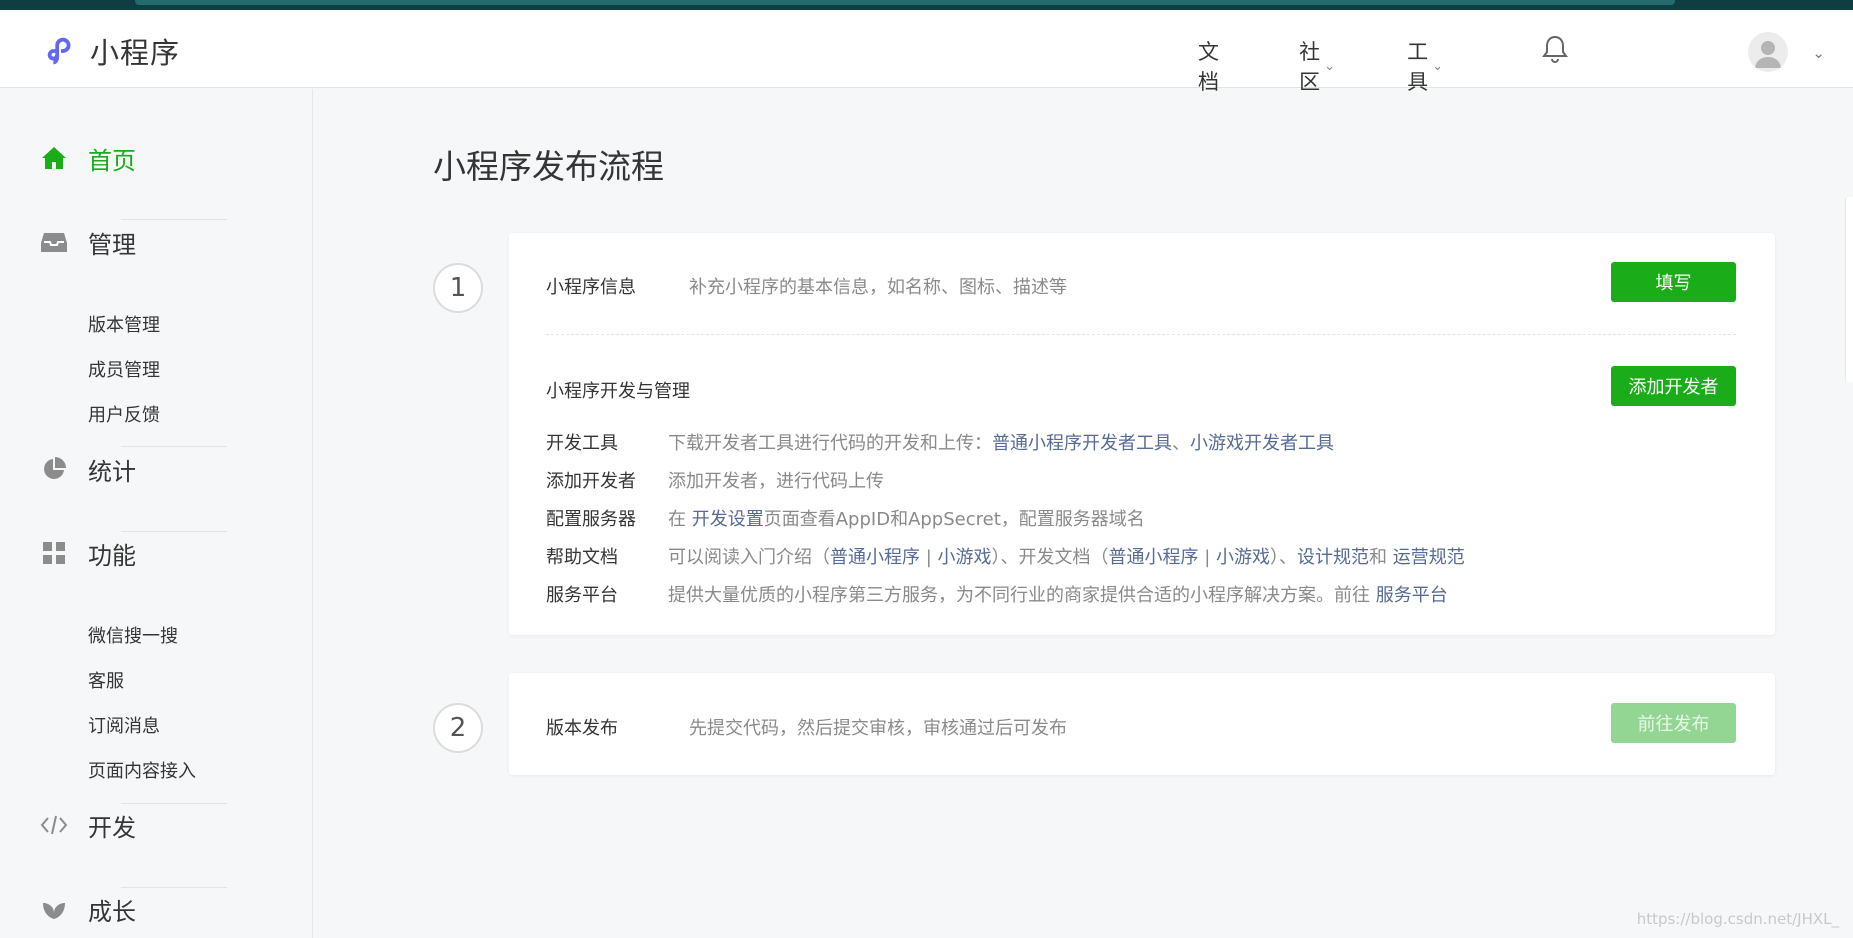 This screenshot has height=938, width=1853. Describe the element at coordinates (1207, 557) in the screenshot. I see `help-sep-2: |` at that location.